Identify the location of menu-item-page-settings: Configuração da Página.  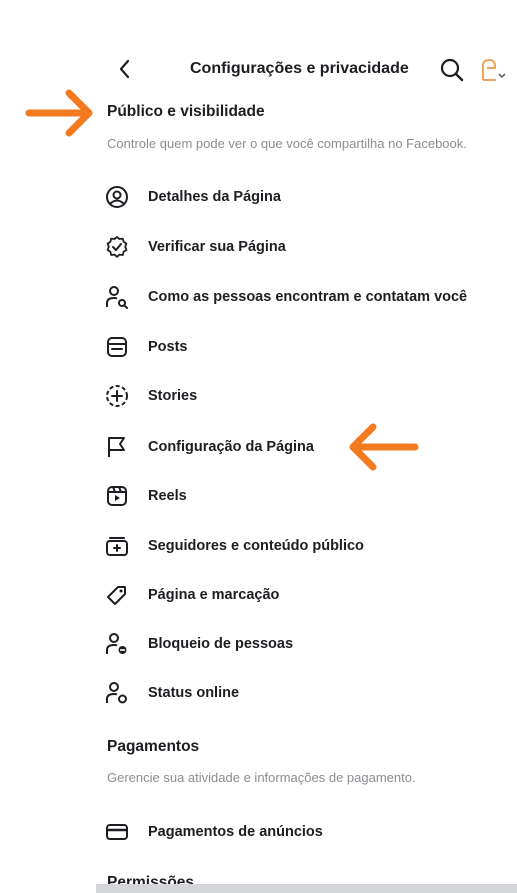
(306, 447).